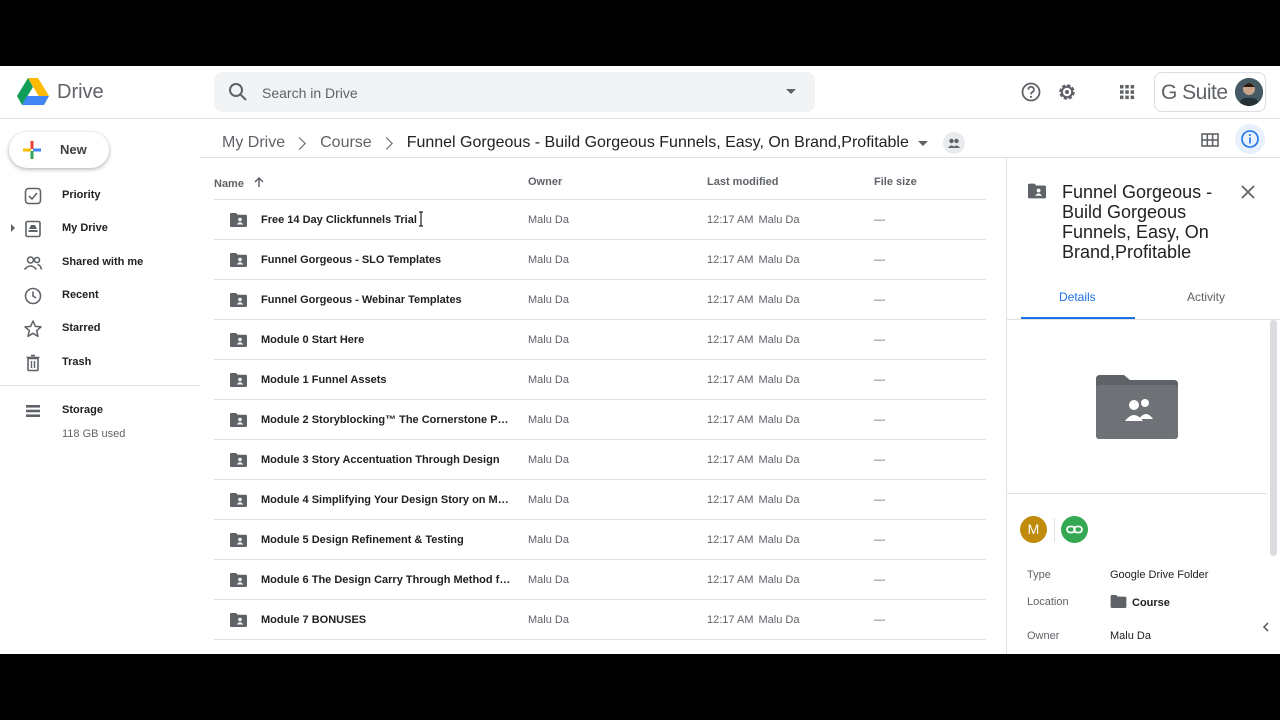  I want to click on file-name: Module 1 Funnel Assets, so click(324, 380).